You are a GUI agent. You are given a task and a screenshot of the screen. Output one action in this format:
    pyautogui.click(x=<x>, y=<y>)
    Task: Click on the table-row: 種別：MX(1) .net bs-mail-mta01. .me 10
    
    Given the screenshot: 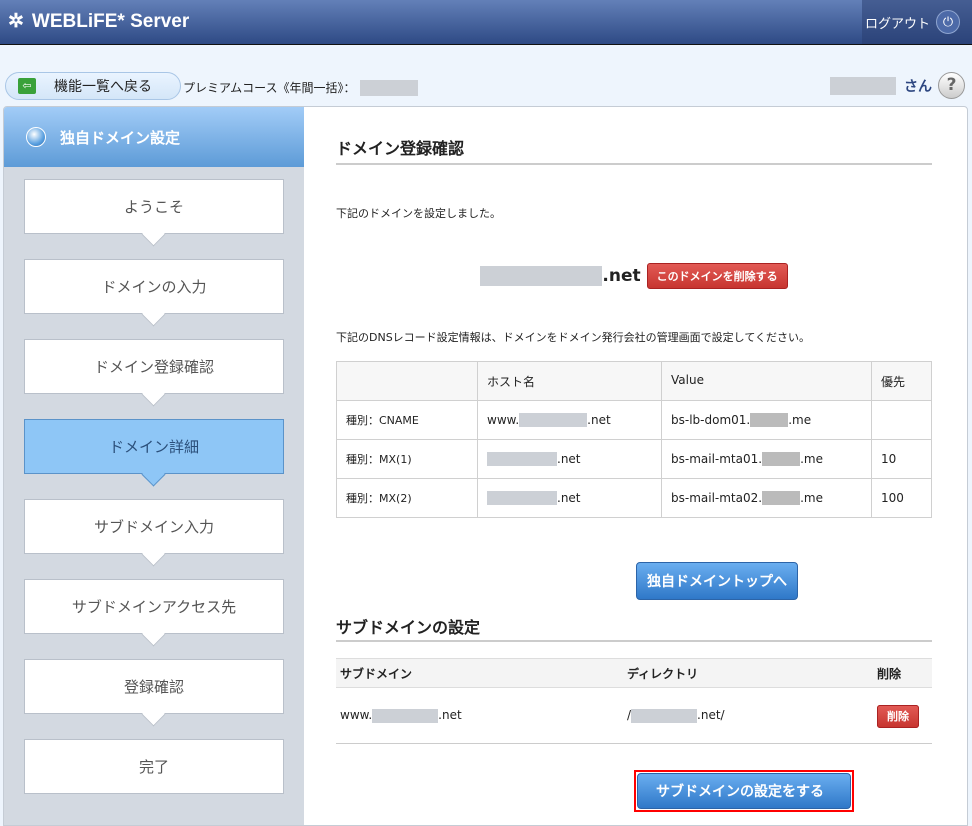 What is the action you would take?
    pyautogui.click(x=634, y=459)
    